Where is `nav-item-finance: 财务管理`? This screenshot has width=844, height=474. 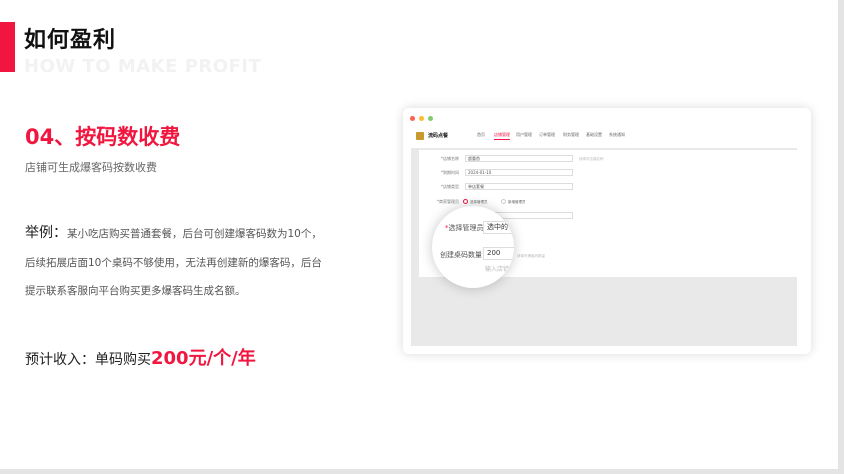
nav-item-finance: 财务管理 is located at coordinates (571, 135).